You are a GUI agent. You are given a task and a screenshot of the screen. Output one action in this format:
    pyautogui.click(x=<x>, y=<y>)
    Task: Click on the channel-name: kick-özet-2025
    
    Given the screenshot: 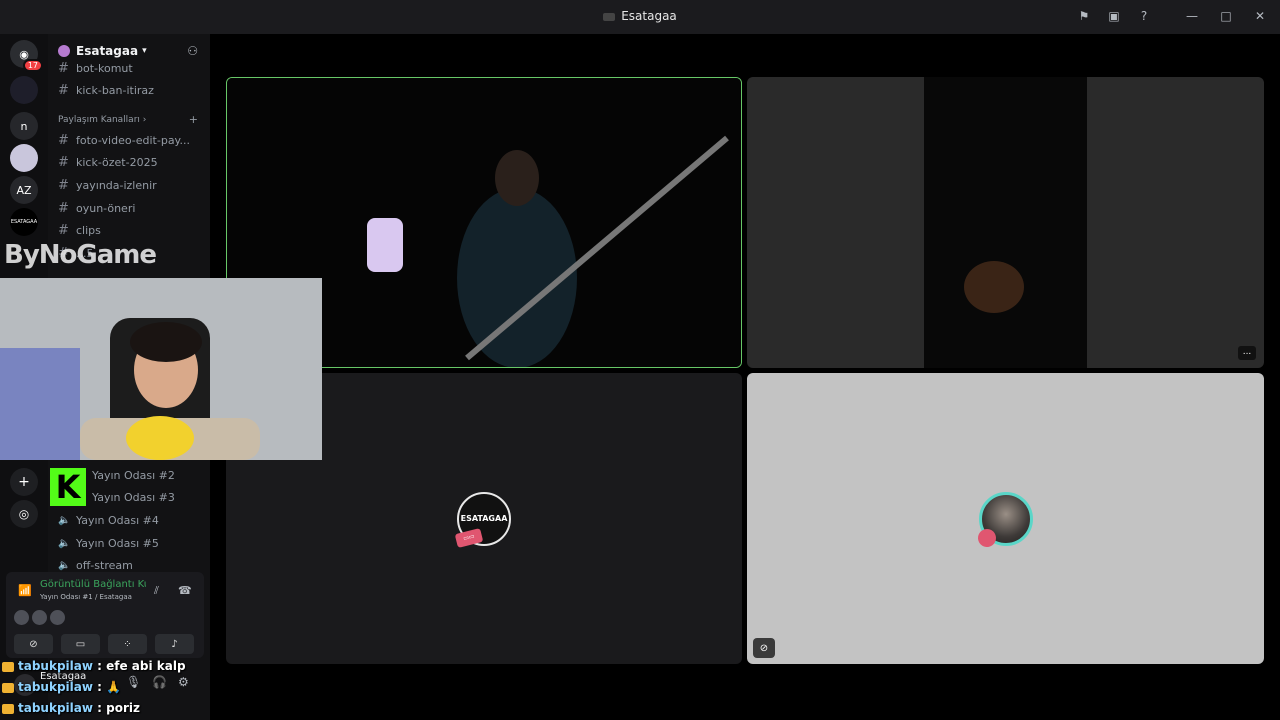 What is the action you would take?
    pyautogui.click(x=117, y=162)
    